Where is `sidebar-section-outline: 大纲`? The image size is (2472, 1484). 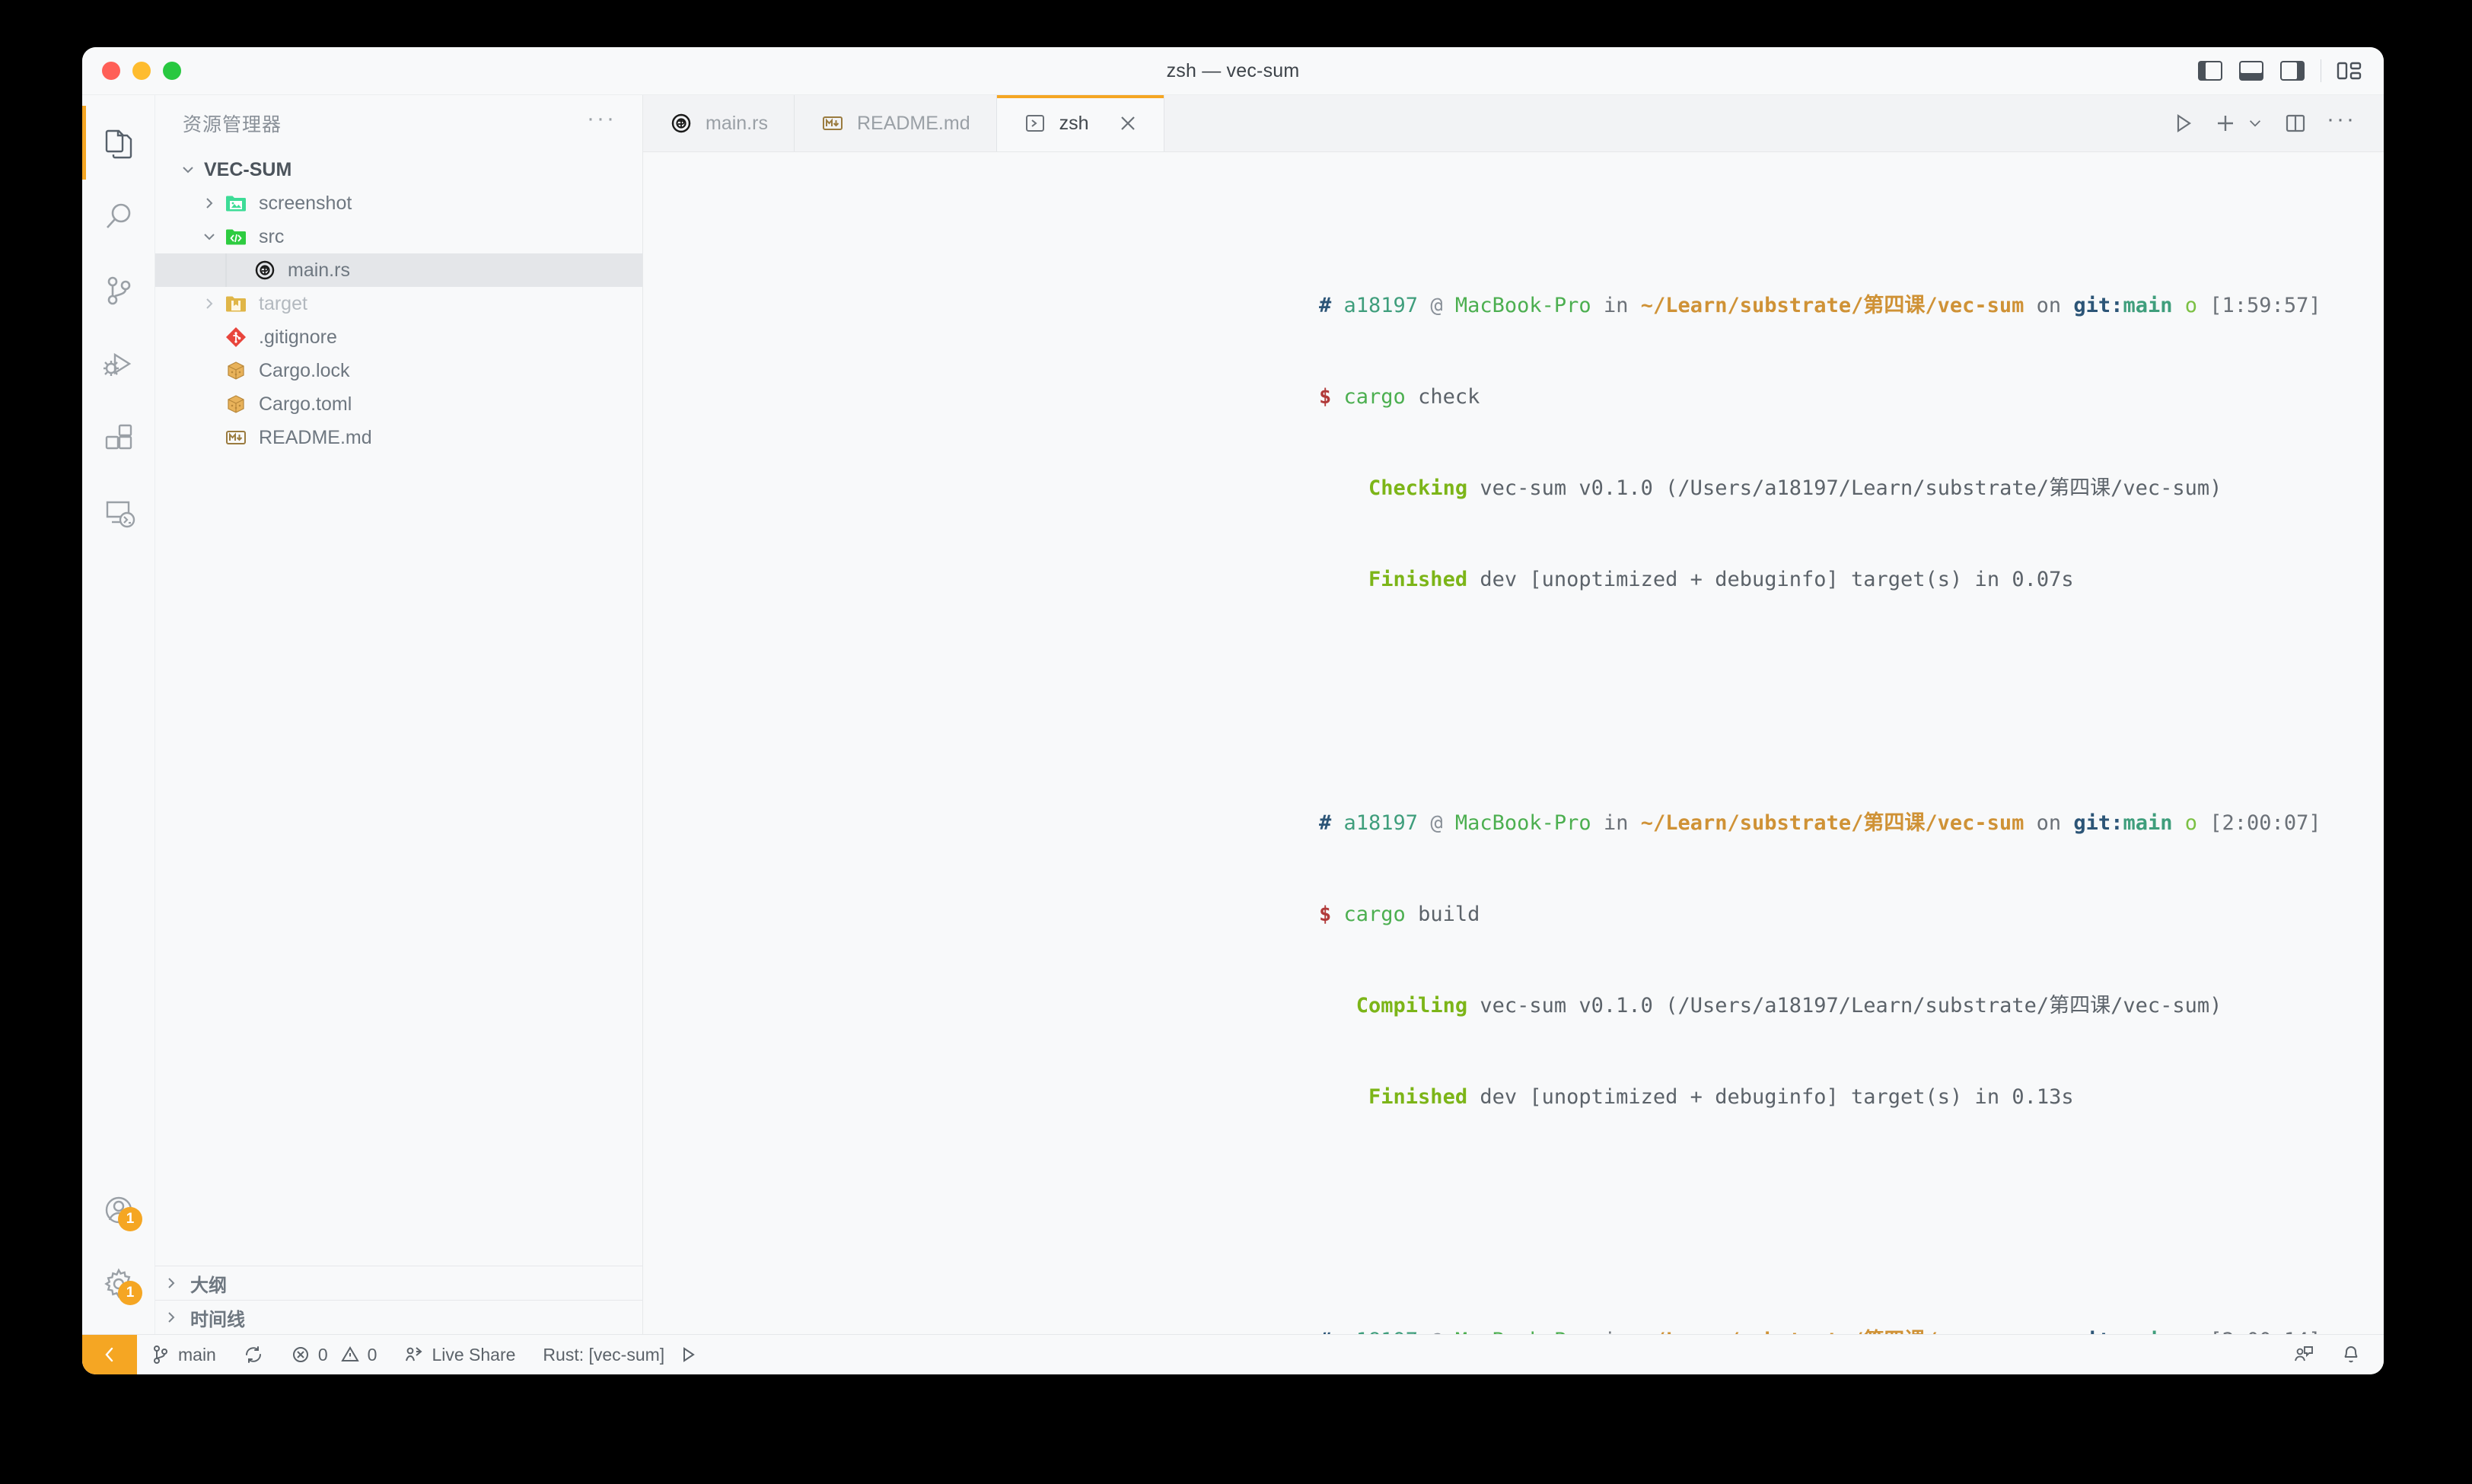 sidebar-section-outline: 大纲 is located at coordinates (398, 1283).